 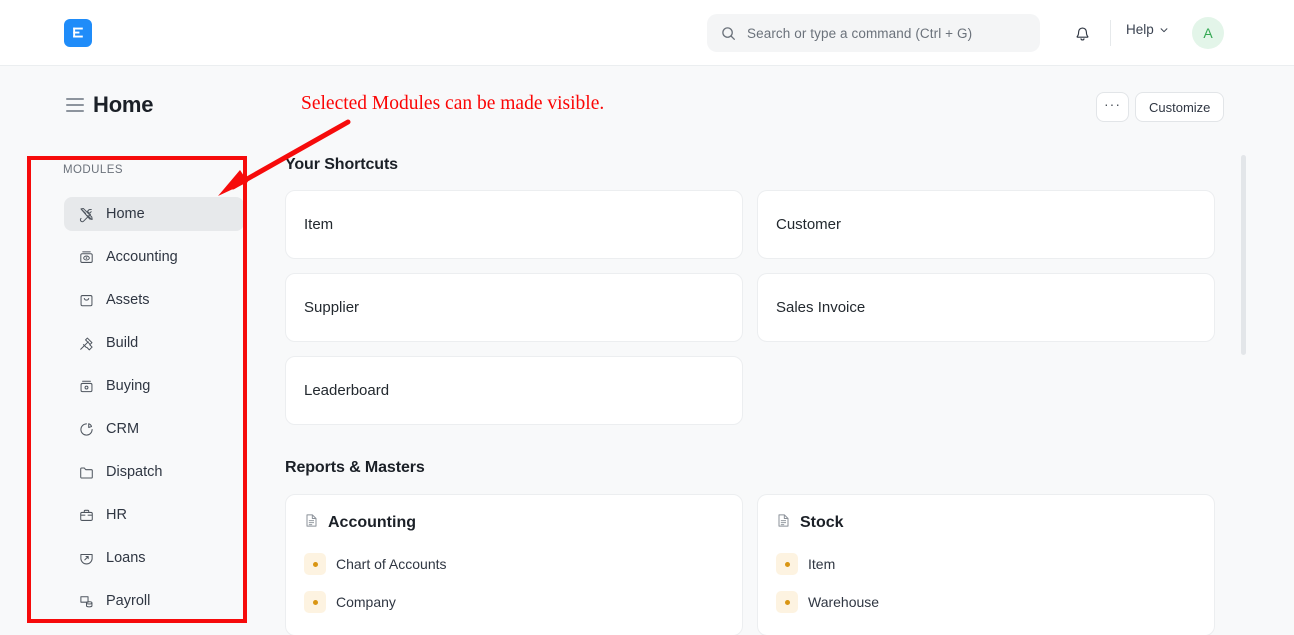 What do you see at coordinates (1243, 255) in the screenshot?
I see `vertical-scrollbar` at bounding box center [1243, 255].